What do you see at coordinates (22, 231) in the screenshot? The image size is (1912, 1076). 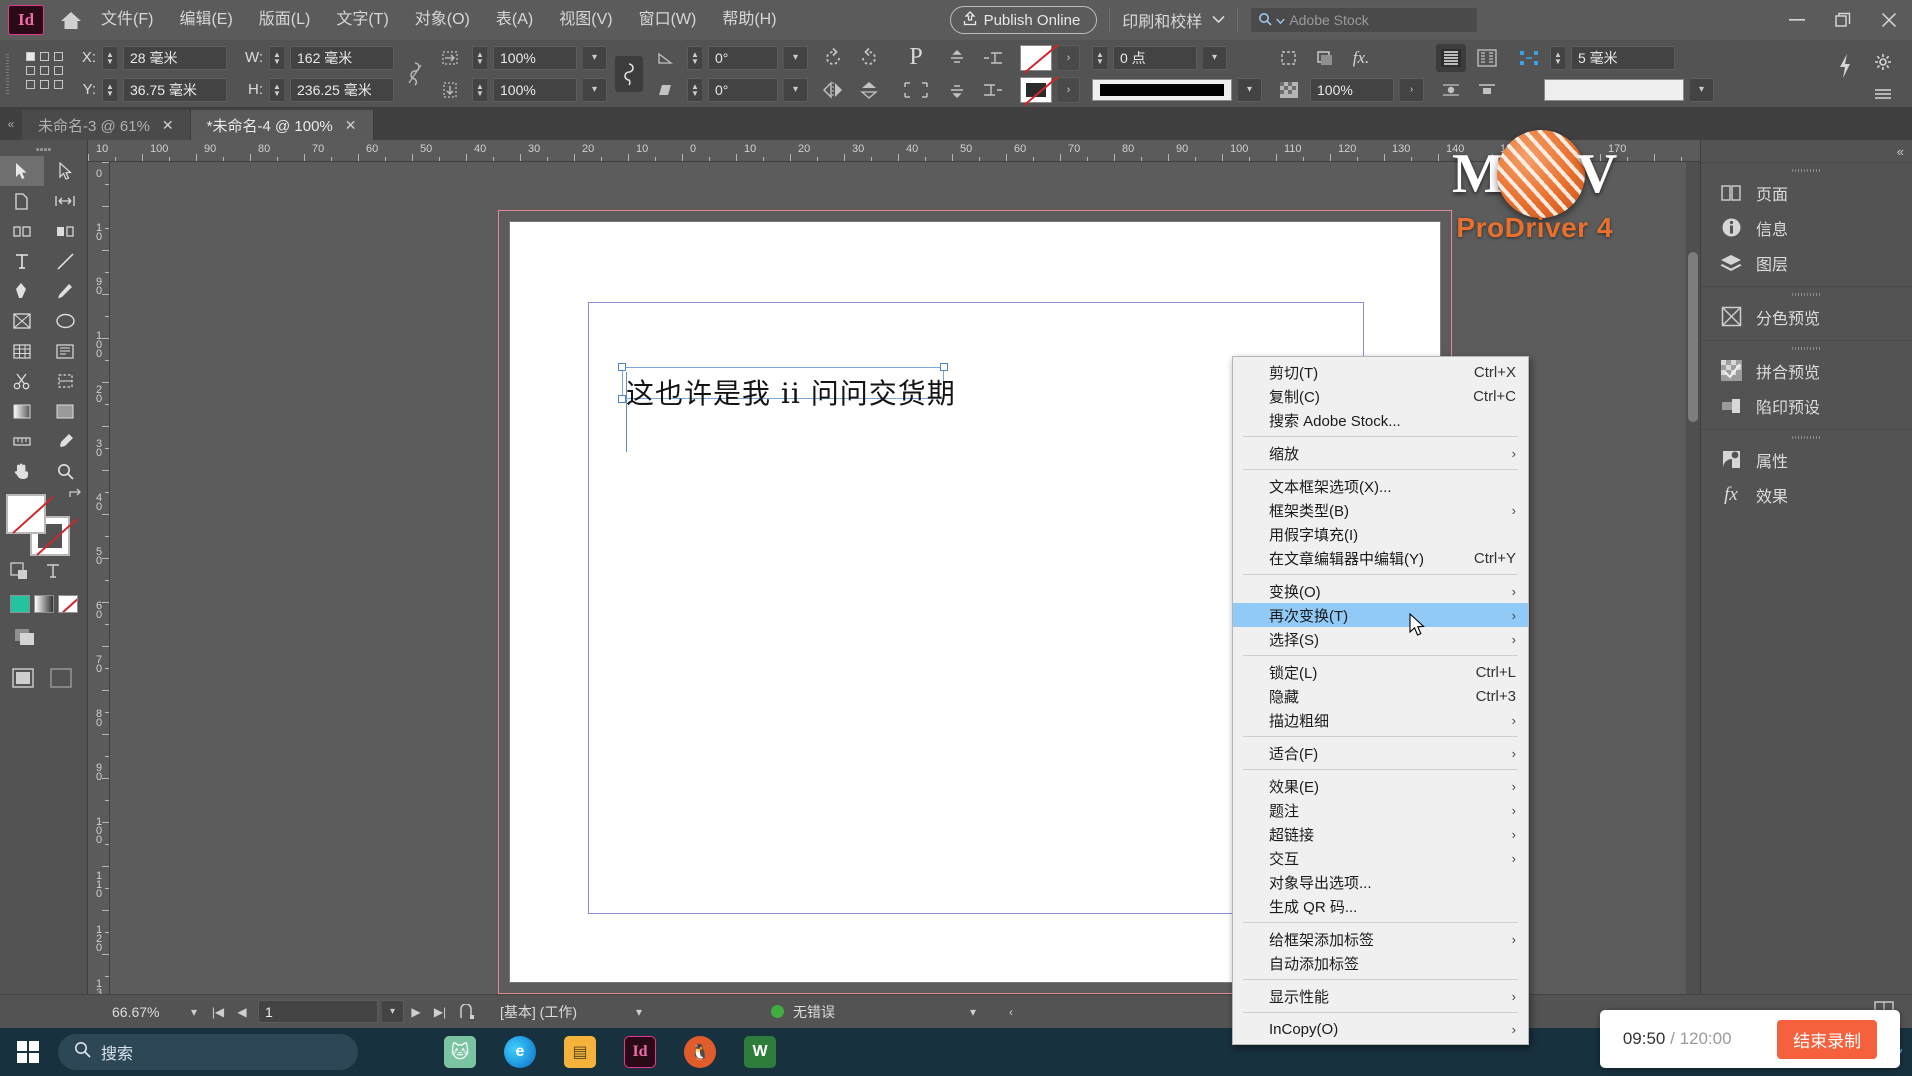 I see `content-collector-tool` at bounding box center [22, 231].